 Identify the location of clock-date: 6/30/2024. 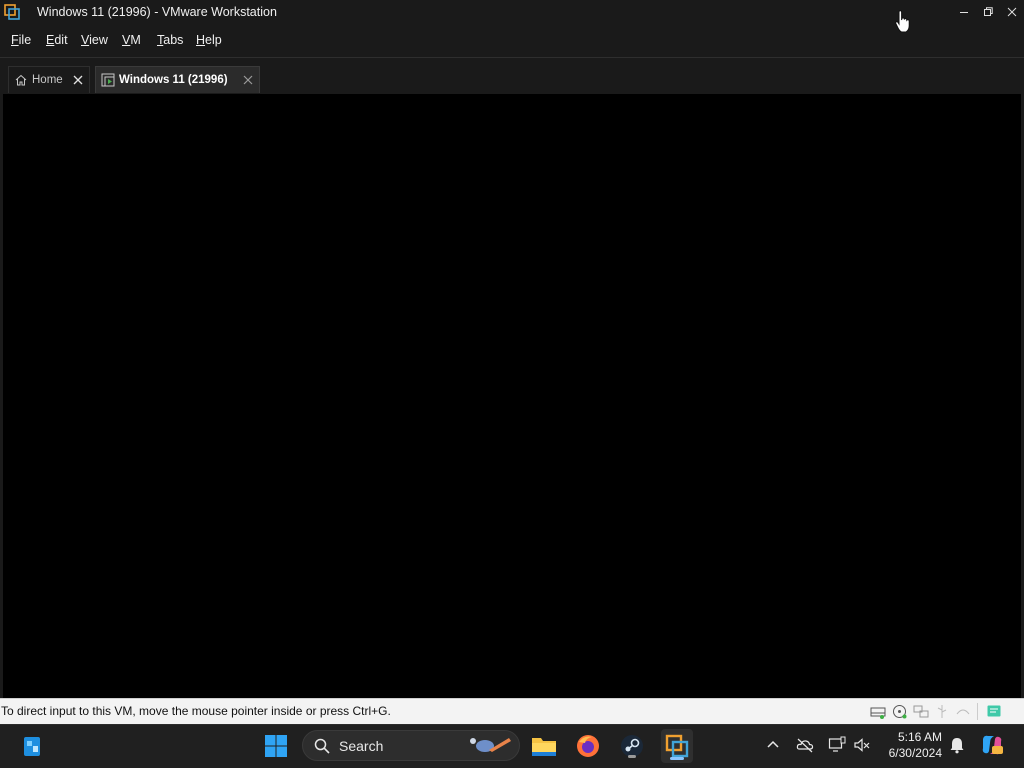
(915, 753).